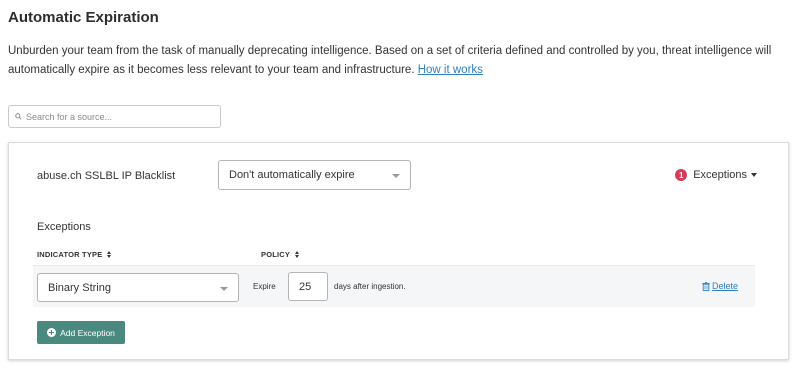 Image resolution: width=800 pixels, height=368 pixels. Describe the element at coordinates (264, 286) in the screenshot. I see `expire-label: Expire` at that location.